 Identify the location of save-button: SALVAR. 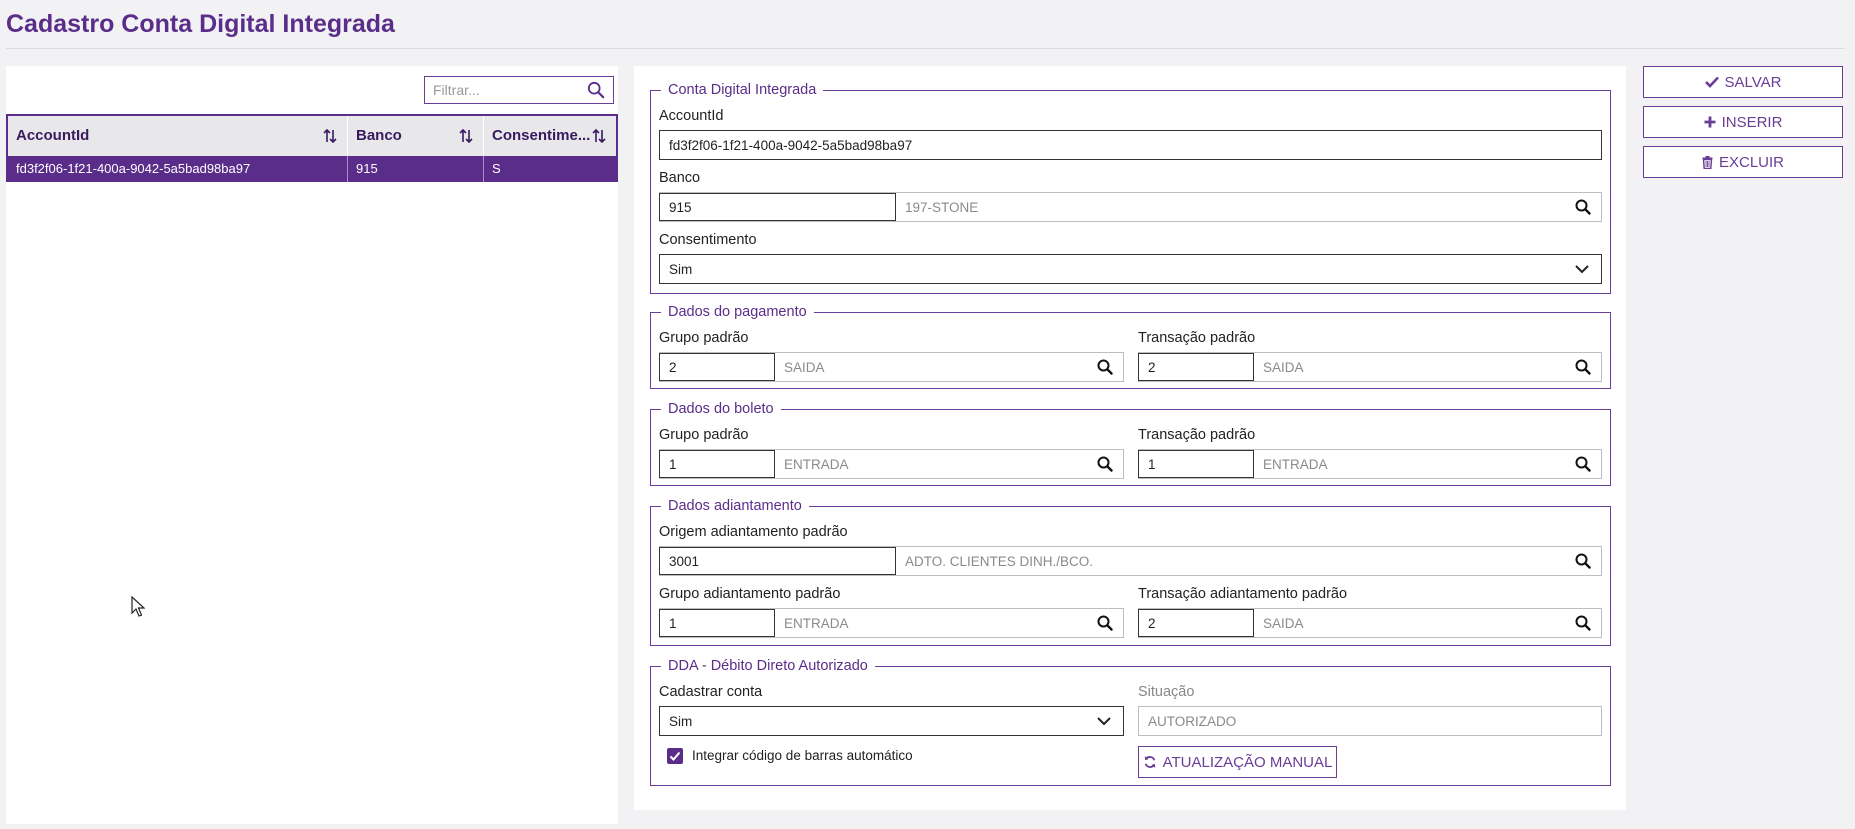
(1743, 82).